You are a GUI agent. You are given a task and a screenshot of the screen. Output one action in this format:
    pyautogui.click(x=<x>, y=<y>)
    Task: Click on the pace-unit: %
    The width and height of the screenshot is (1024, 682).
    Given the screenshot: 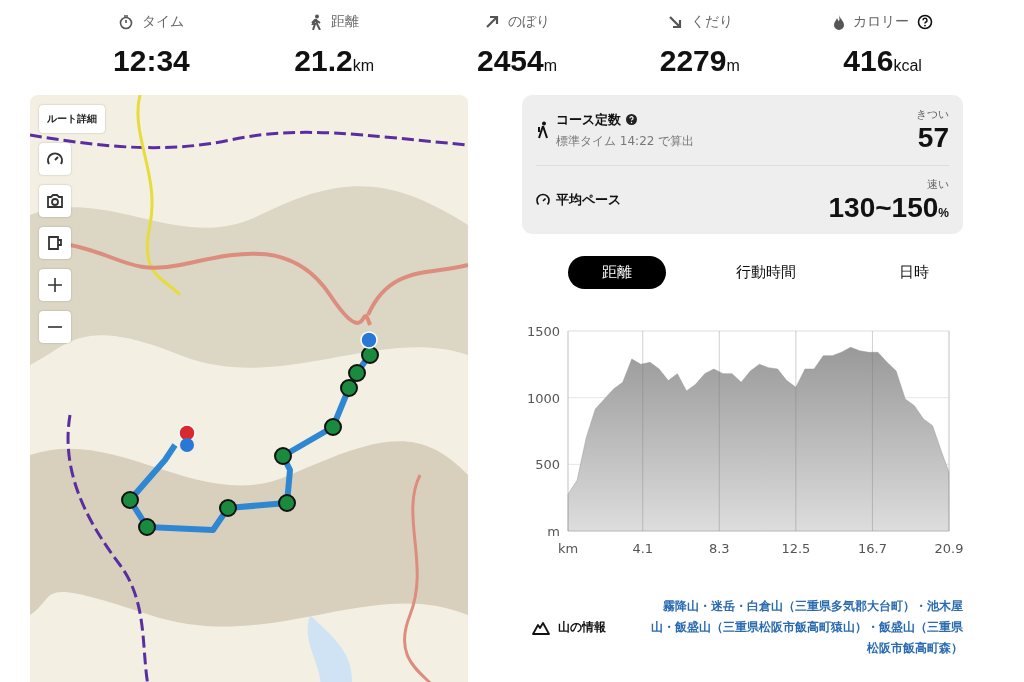 What is the action you would take?
    pyautogui.click(x=943, y=212)
    